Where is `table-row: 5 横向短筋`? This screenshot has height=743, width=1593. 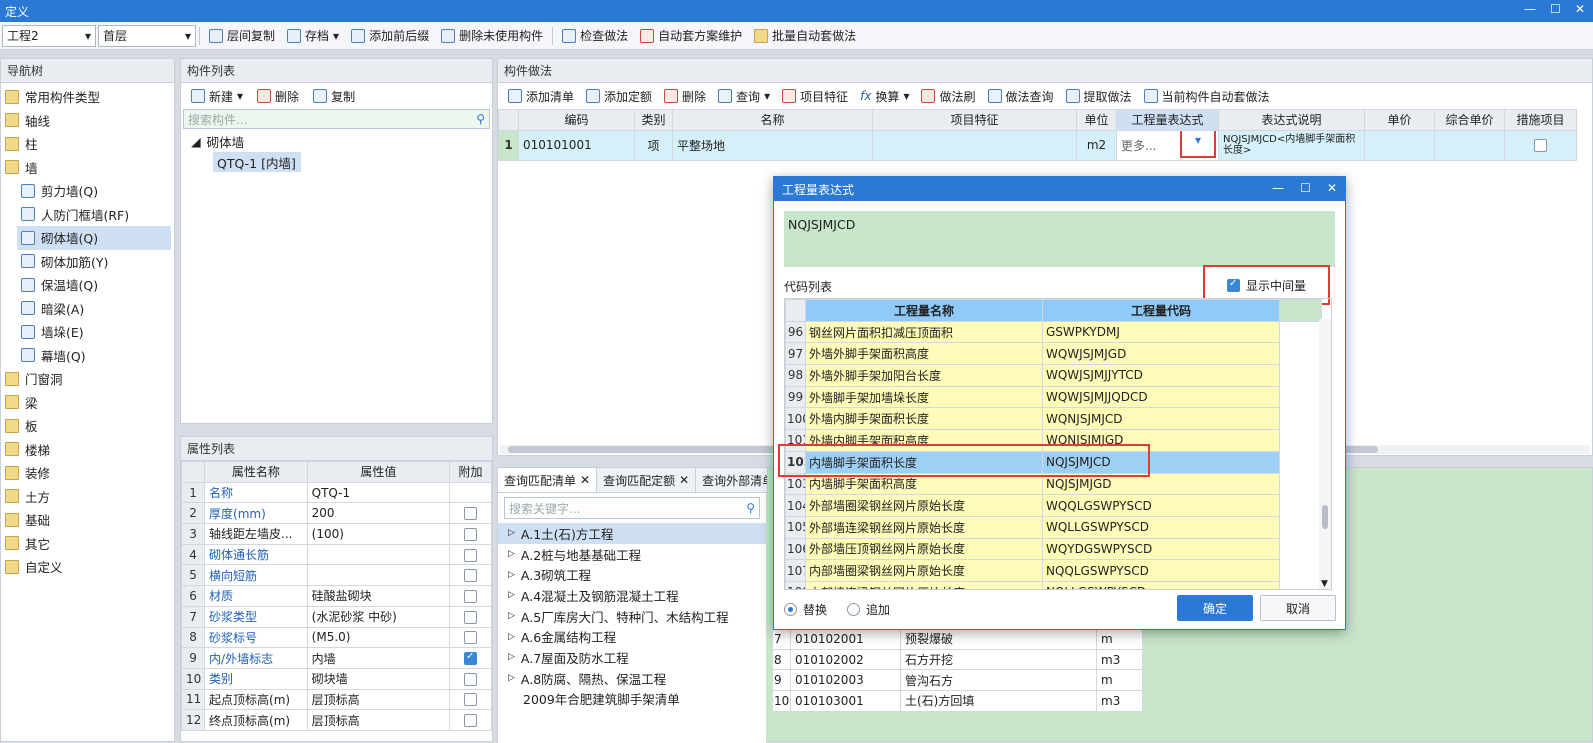
table-row: 5 横向短筋 is located at coordinates (336, 575).